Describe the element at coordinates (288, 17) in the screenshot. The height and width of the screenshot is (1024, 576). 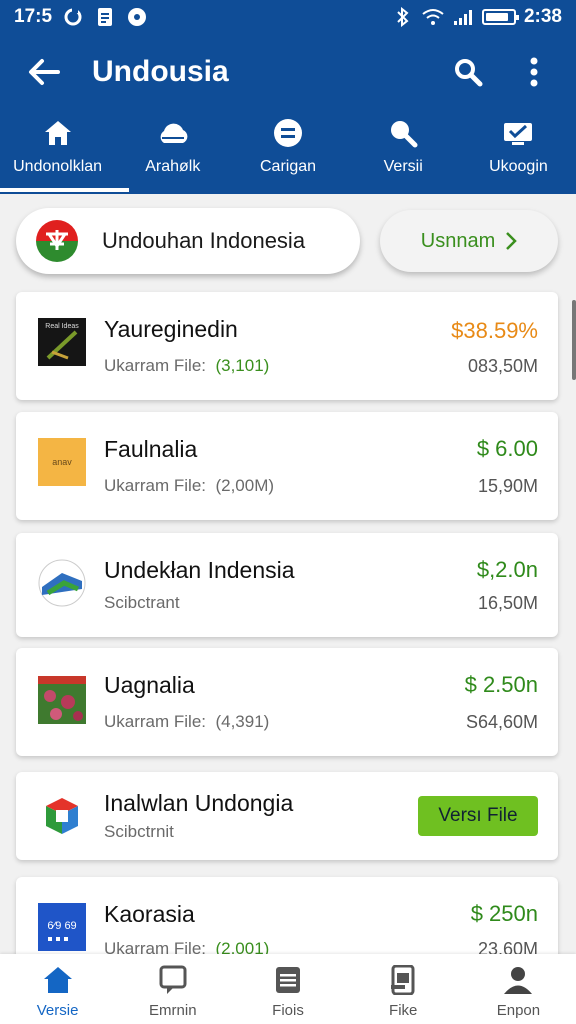
I see `status-bar: 17:5 2:38` at that location.